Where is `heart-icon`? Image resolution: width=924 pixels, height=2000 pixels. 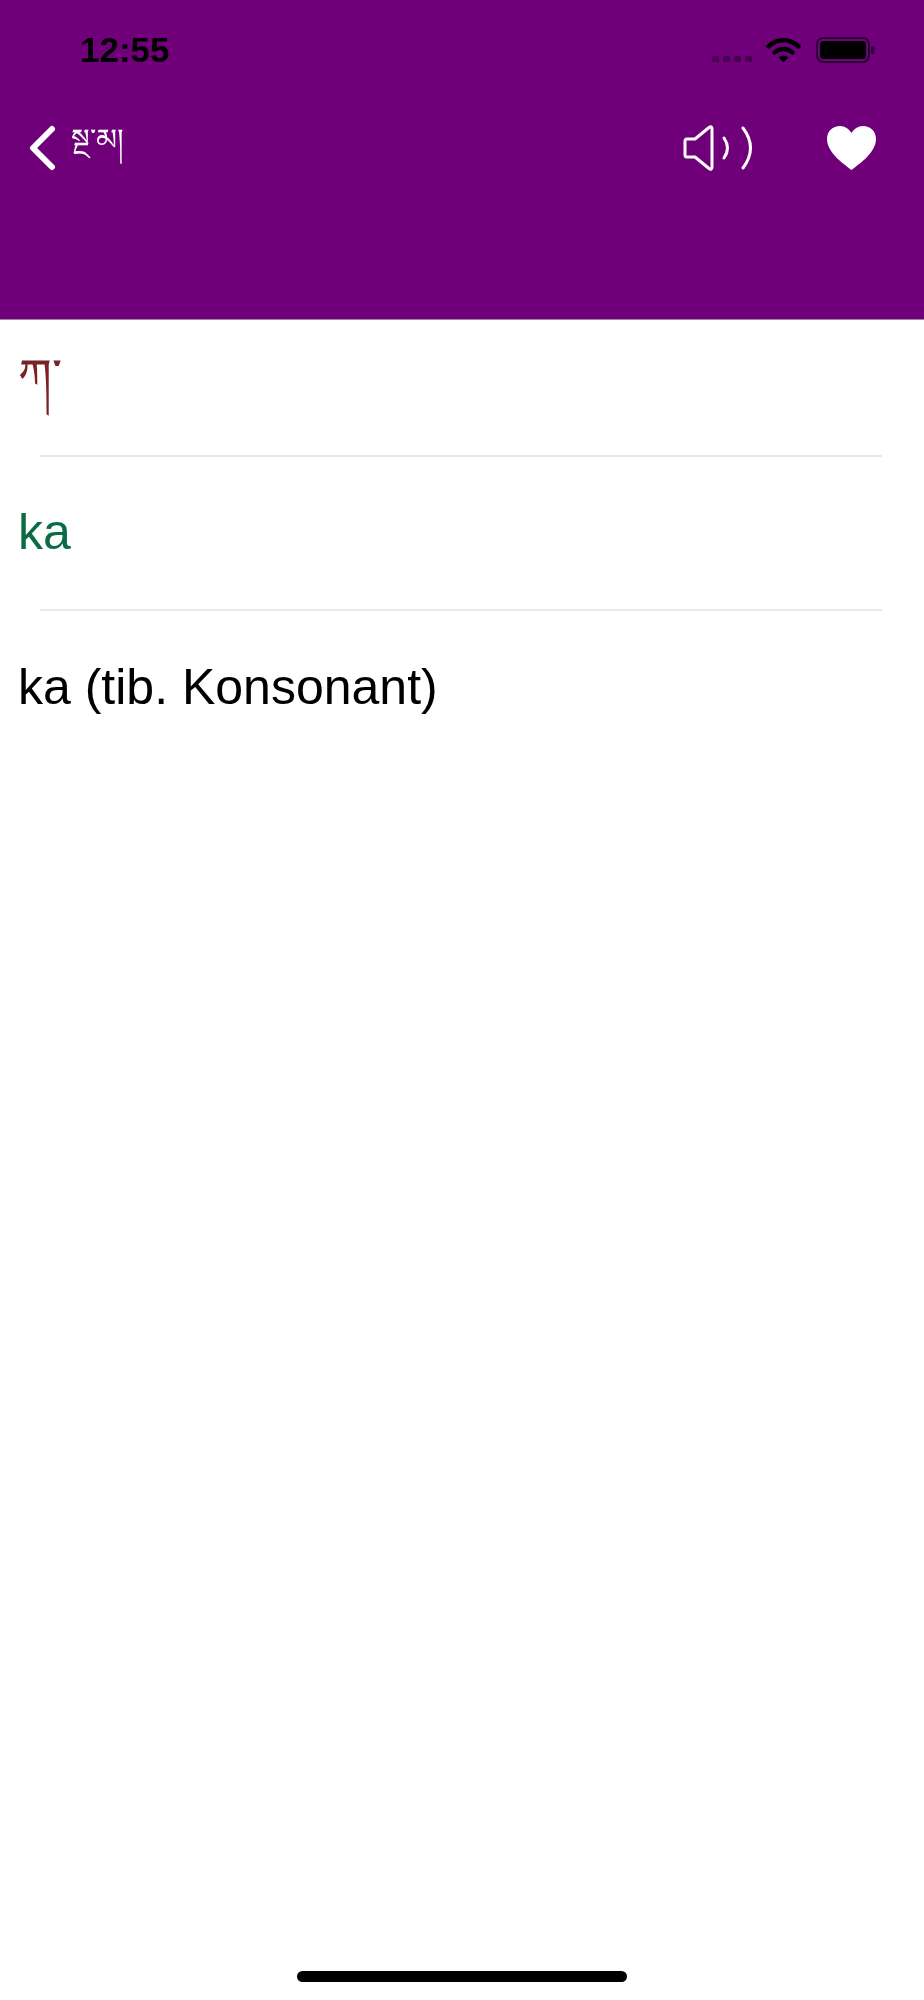 heart-icon is located at coordinates (851, 148).